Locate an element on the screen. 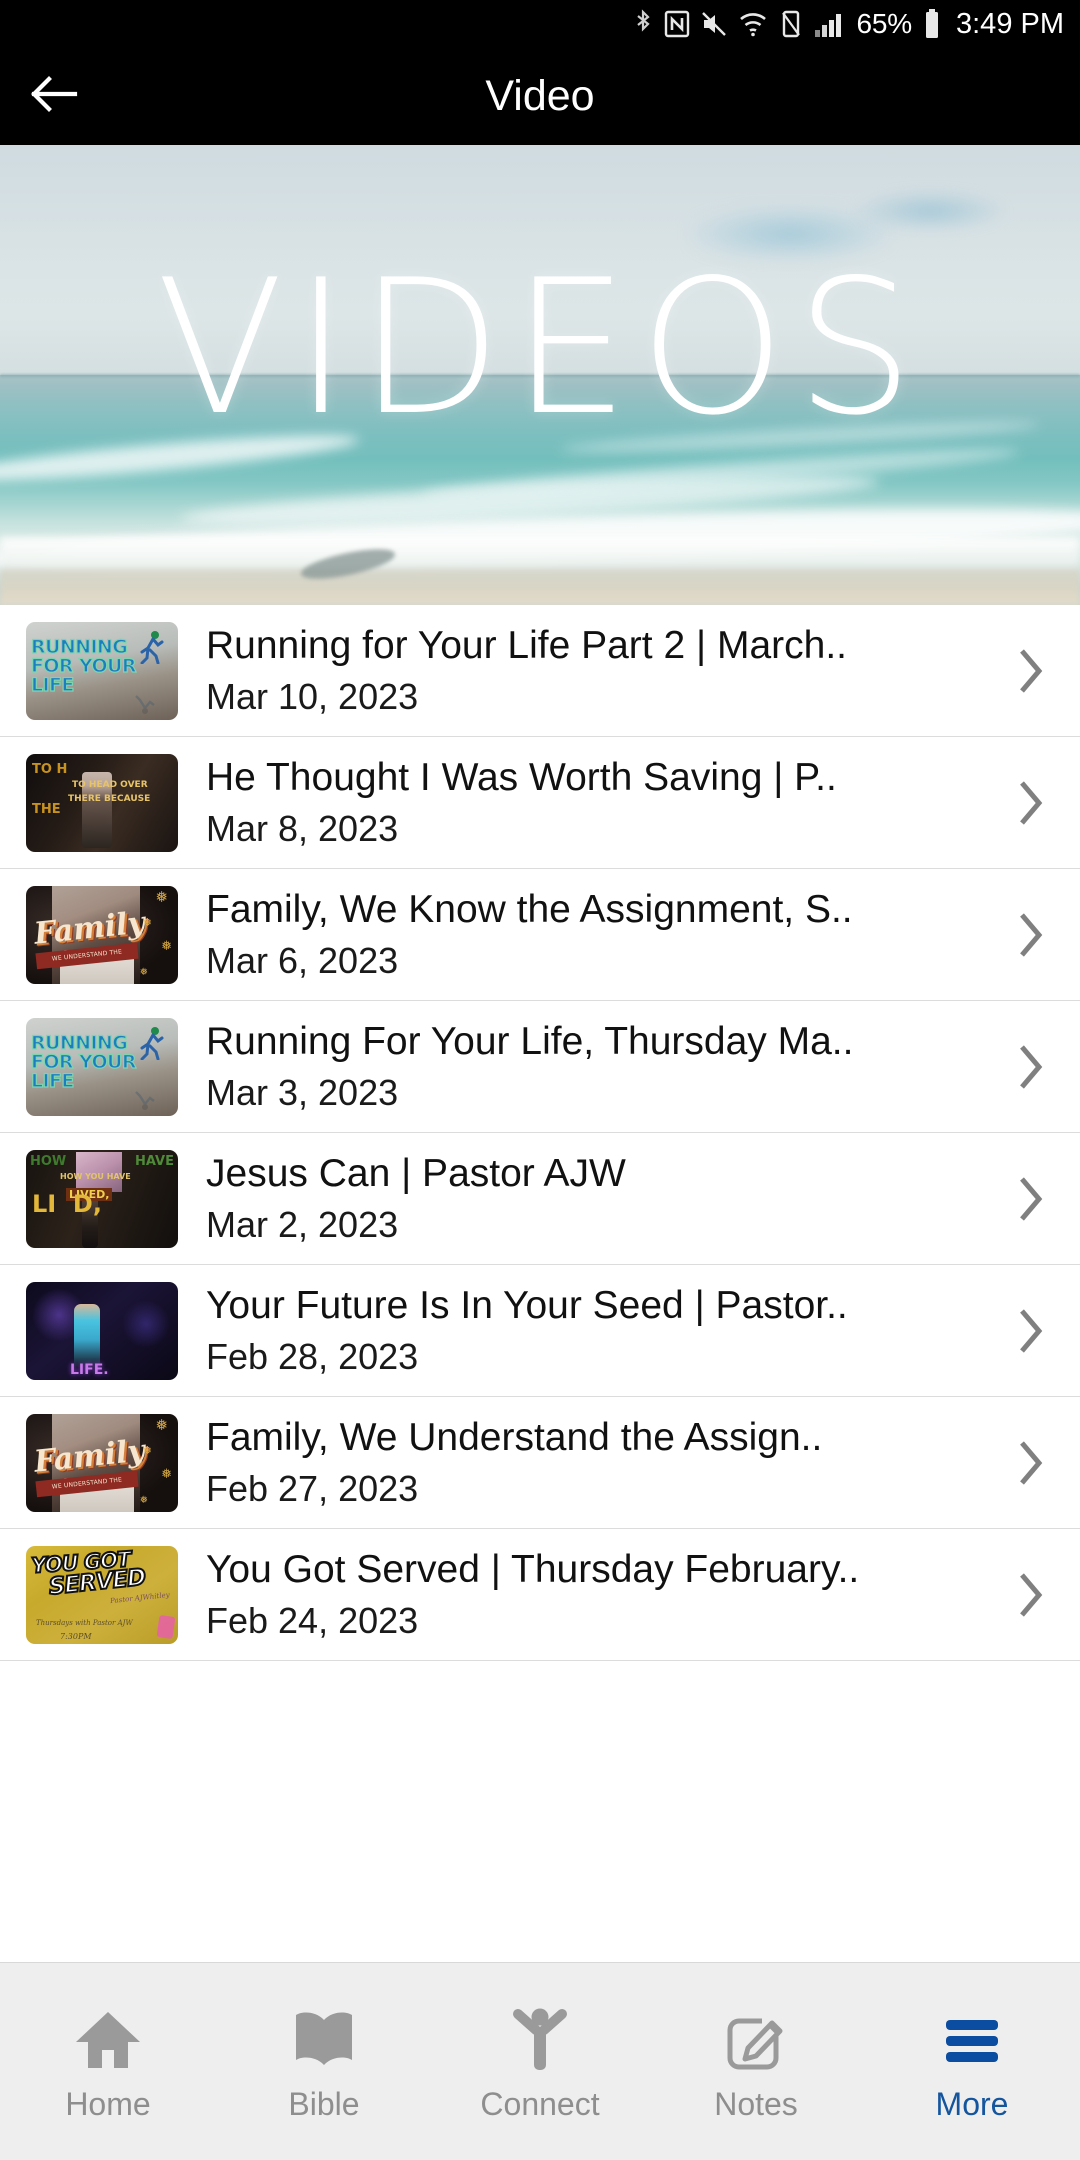 This screenshot has width=1080, height=2160. back-button is located at coordinates (54, 96).